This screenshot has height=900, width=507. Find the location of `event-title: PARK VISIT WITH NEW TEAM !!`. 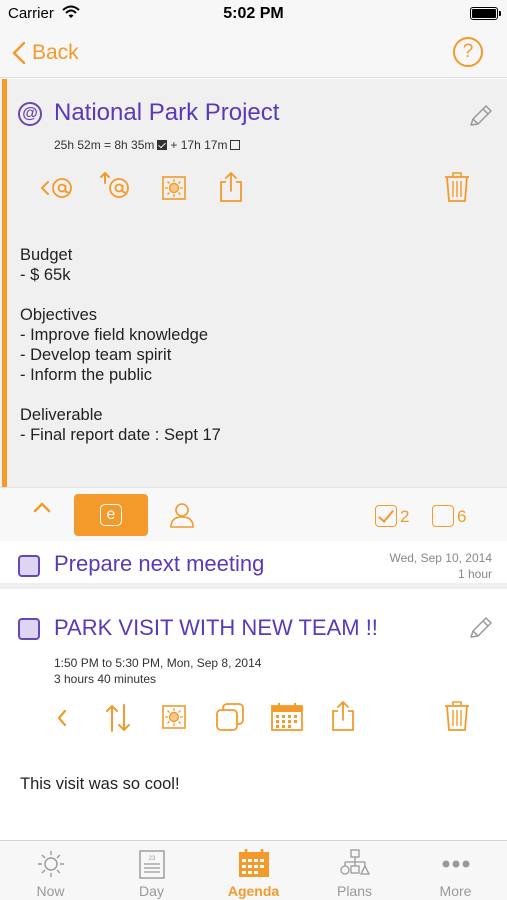

event-title: PARK VISIT WITH NEW TEAM !! is located at coordinates (216, 628).